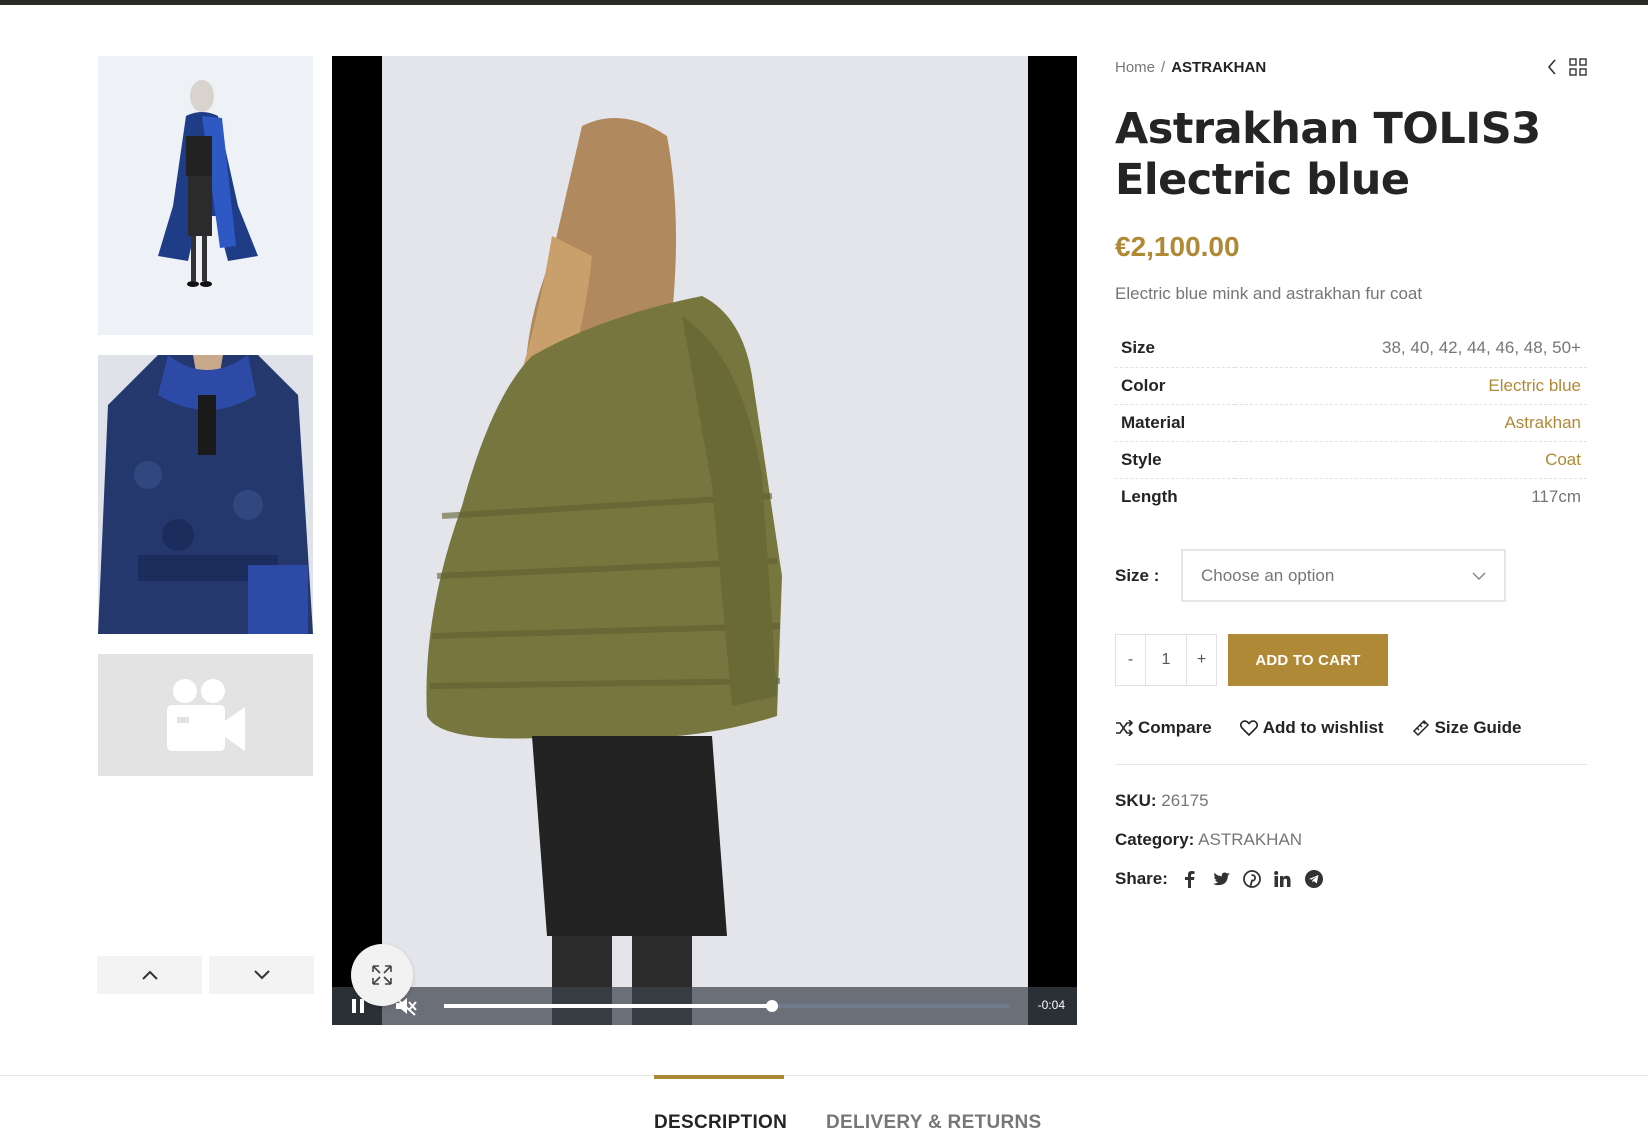 Image resolution: width=1648 pixels, height=1135 pixels. Describe the element at coordinates (1201, 660) in the screenshot. I see `quantity-plus-button: +` at that location.